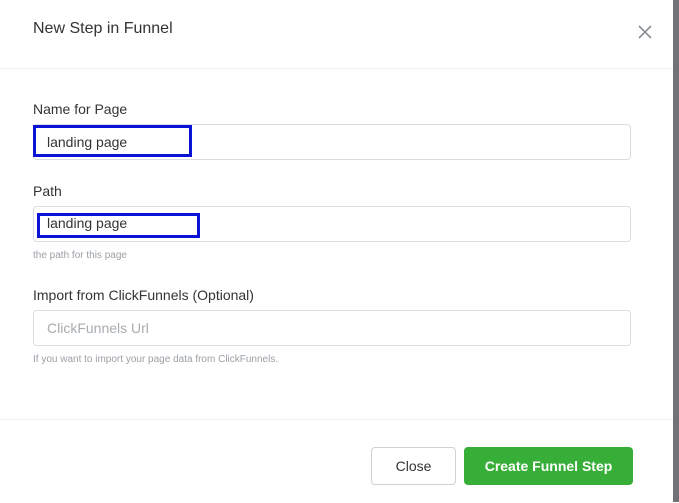 The height and width of the screenshot is (503, 679). I want to click on clickfunnels-url-input: ClickFunnels Url, so click(332, 328).